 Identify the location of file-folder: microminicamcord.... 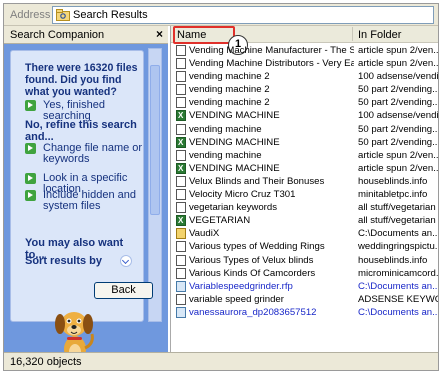
(398, 273).